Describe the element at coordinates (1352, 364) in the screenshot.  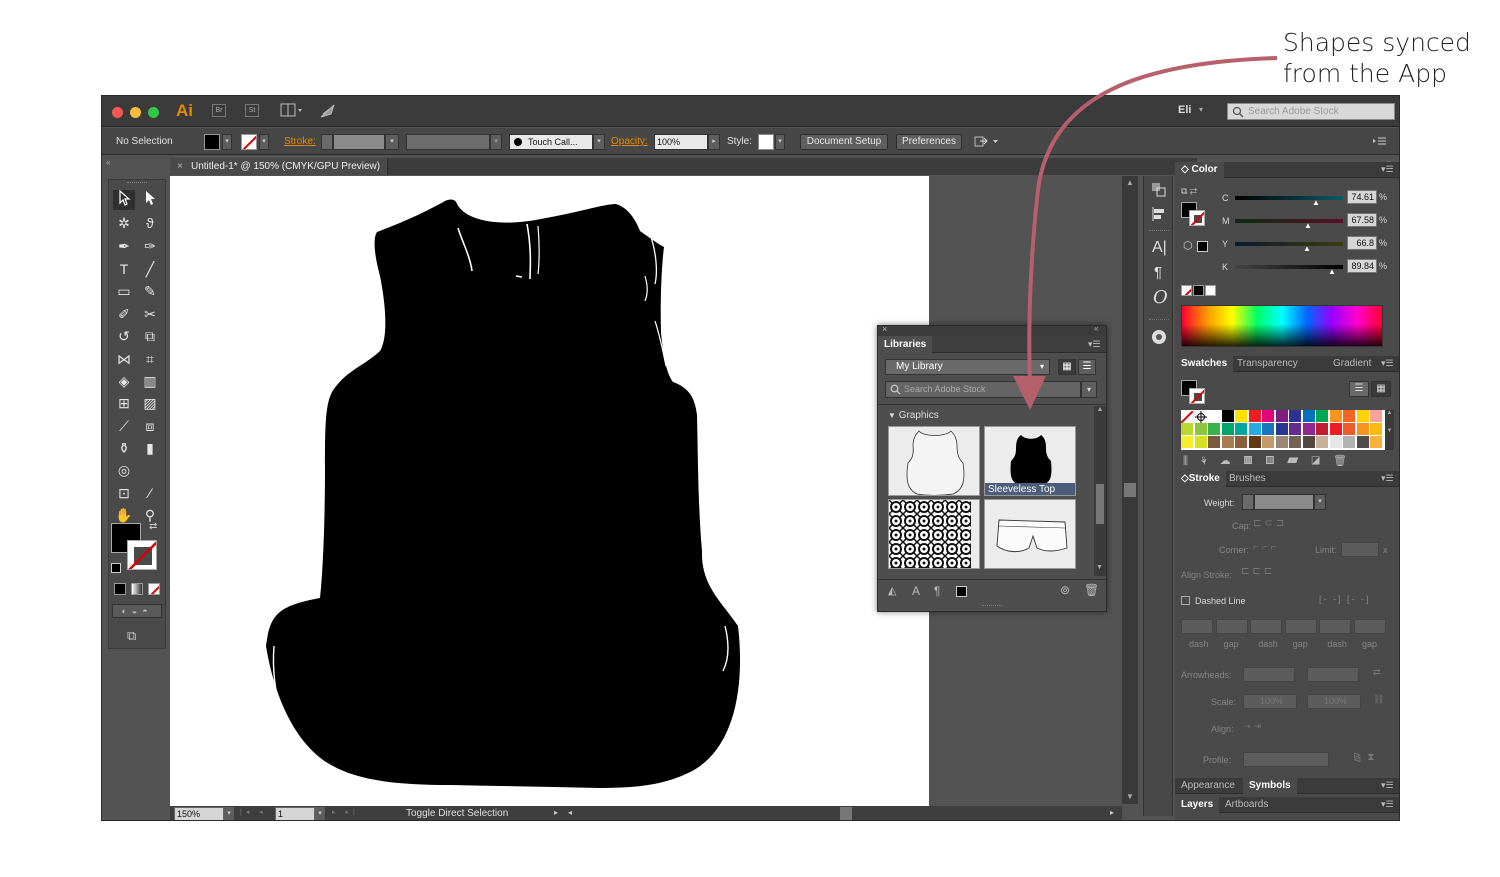
I see `gradient-tab: Gradient` at that location.